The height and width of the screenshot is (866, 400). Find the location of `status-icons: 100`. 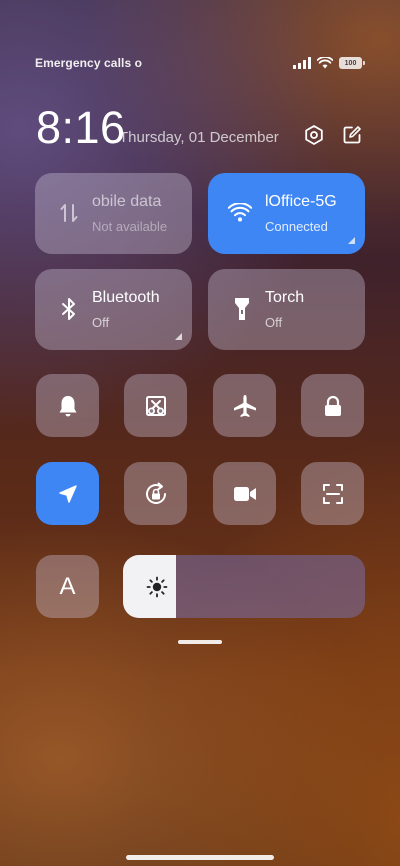

status-icons: 100 is located at coordinates (329, 63).